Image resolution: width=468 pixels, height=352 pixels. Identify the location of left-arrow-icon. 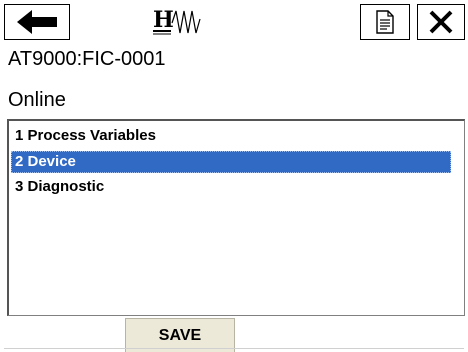
(37, 22).